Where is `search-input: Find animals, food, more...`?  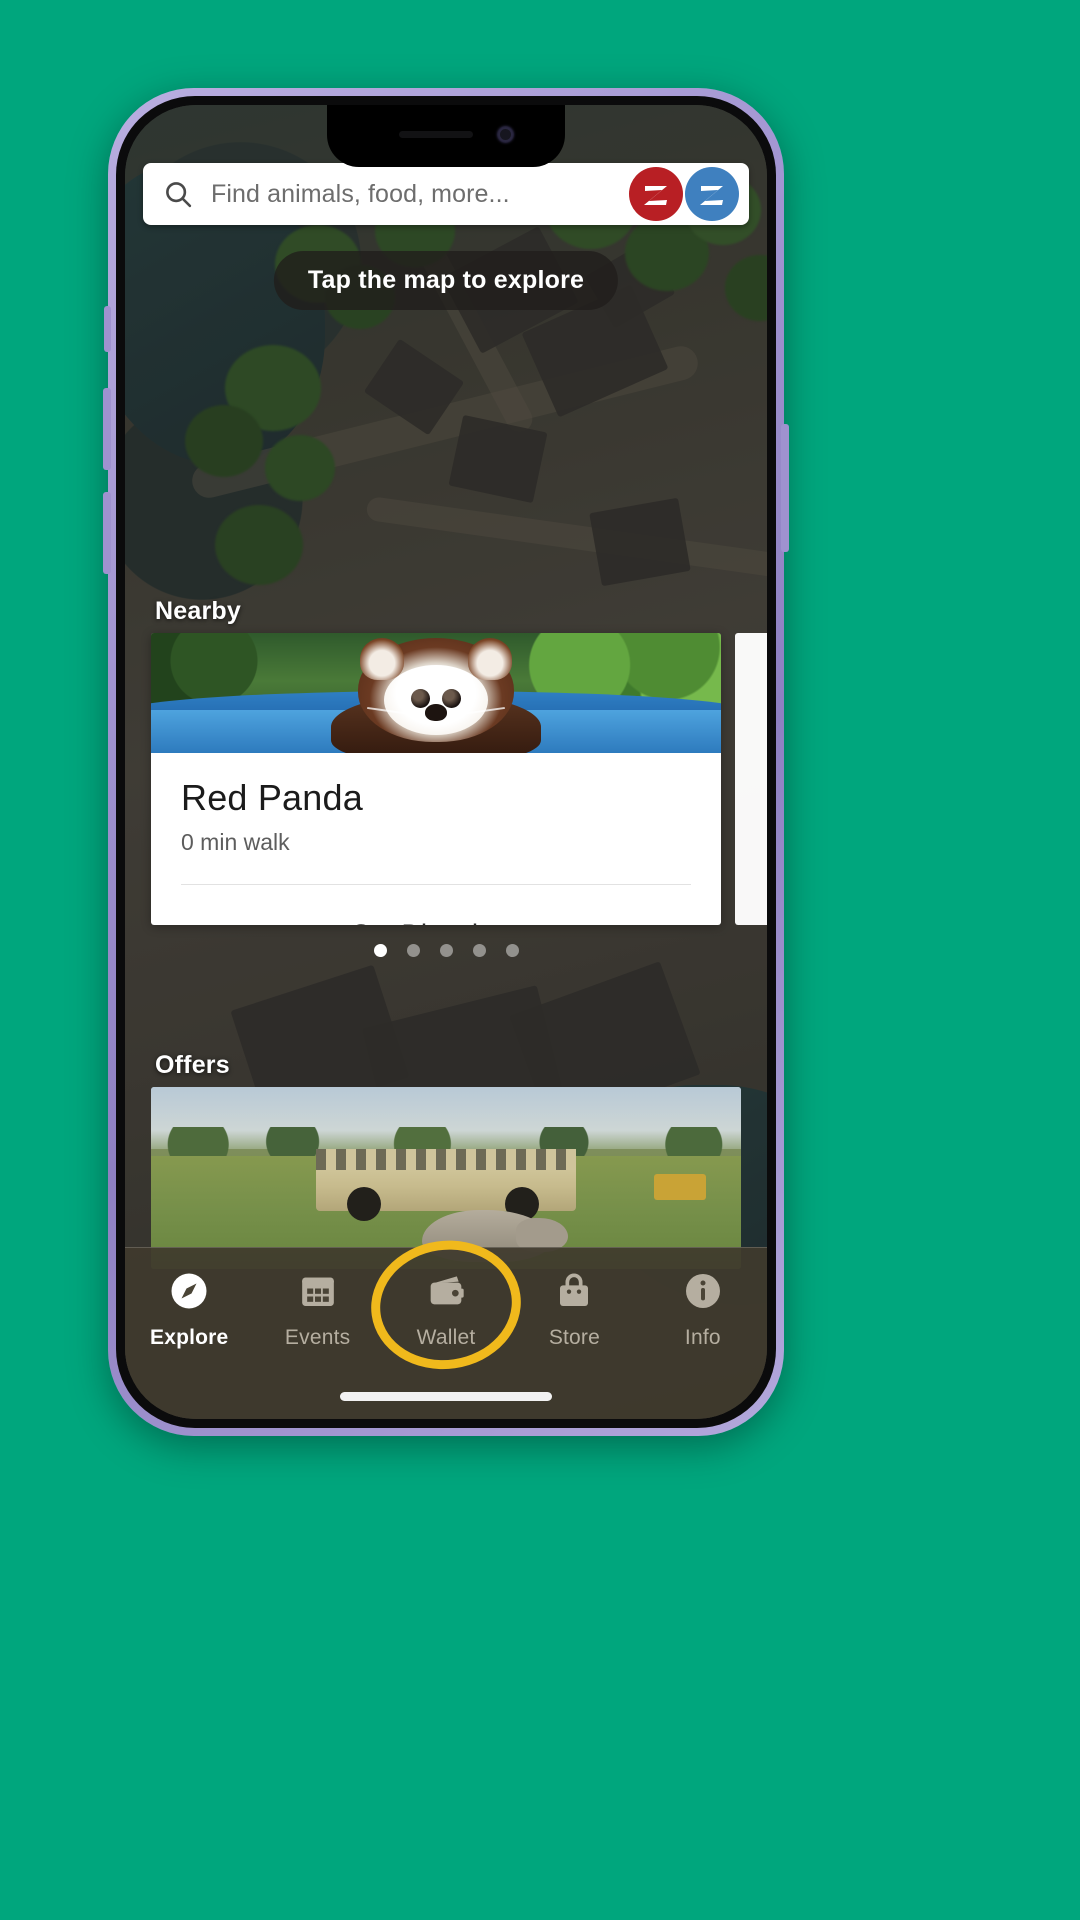
search-input: Find animals, food, more... is located at coordinates (420, 194).